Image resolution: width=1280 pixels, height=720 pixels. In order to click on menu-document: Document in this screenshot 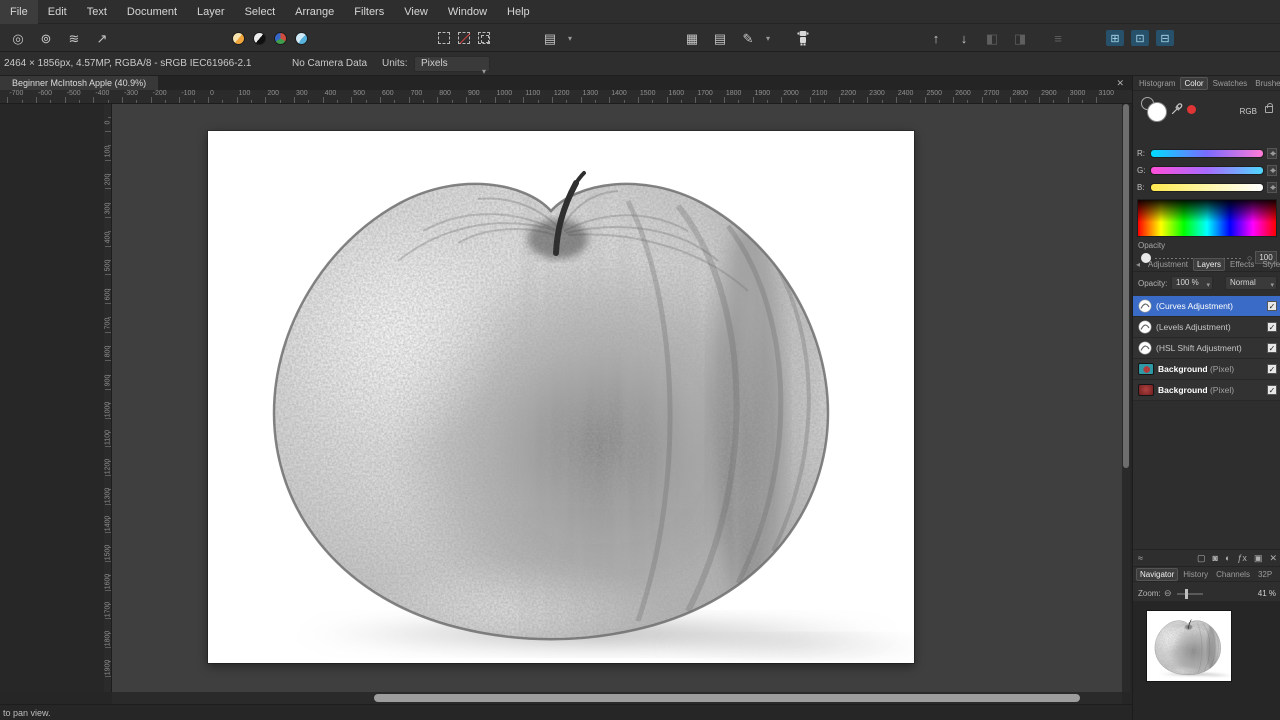, I will do `click(152, 12)`.